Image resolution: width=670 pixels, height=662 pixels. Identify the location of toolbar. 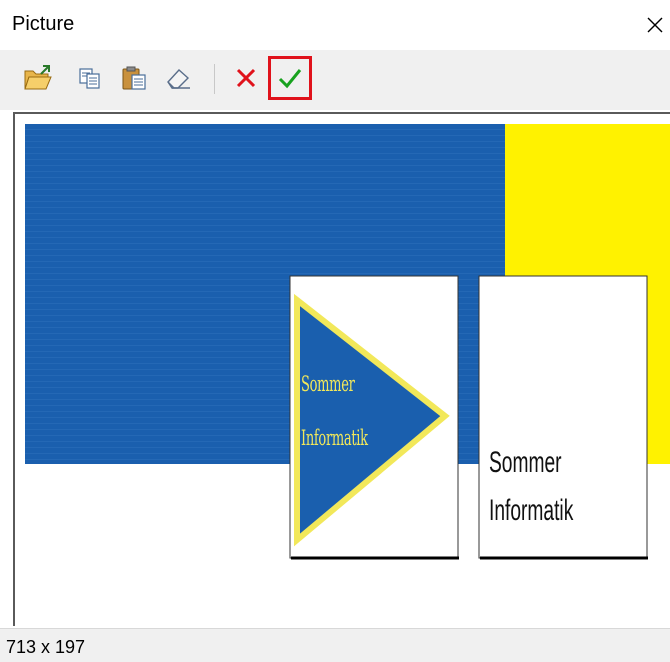
(335, 80).